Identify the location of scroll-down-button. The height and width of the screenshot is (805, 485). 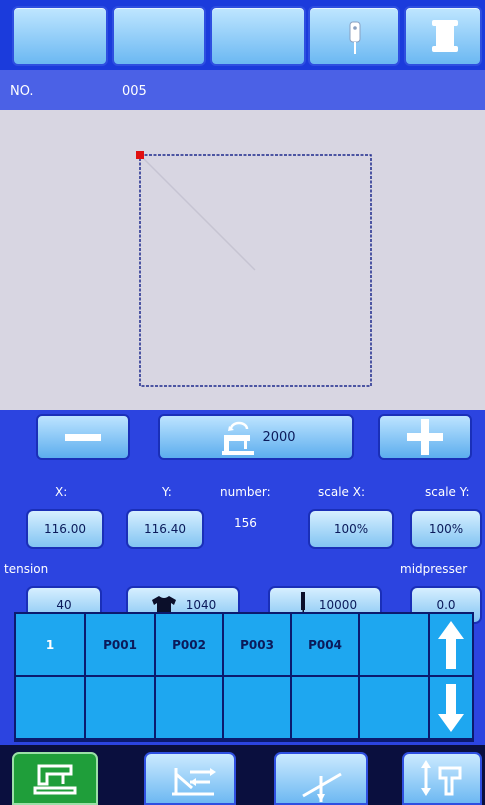
(451, 708).